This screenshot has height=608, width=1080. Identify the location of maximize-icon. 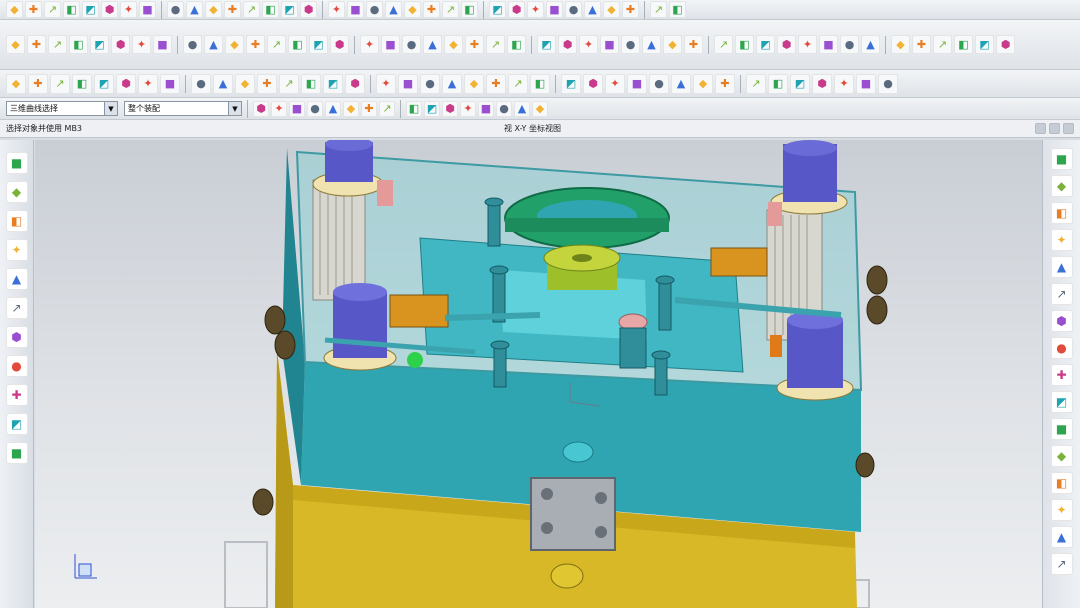
(1068, 128).